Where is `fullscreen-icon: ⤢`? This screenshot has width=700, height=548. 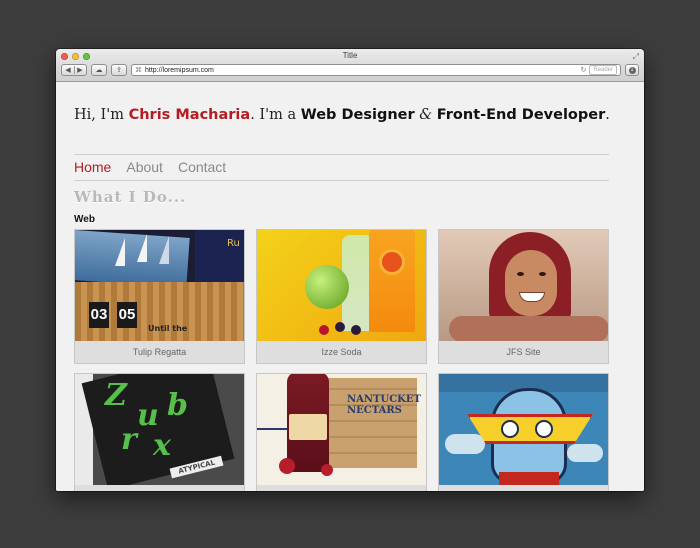 fullscreen-icon: ⤢ is located at coordinates (636, 57).